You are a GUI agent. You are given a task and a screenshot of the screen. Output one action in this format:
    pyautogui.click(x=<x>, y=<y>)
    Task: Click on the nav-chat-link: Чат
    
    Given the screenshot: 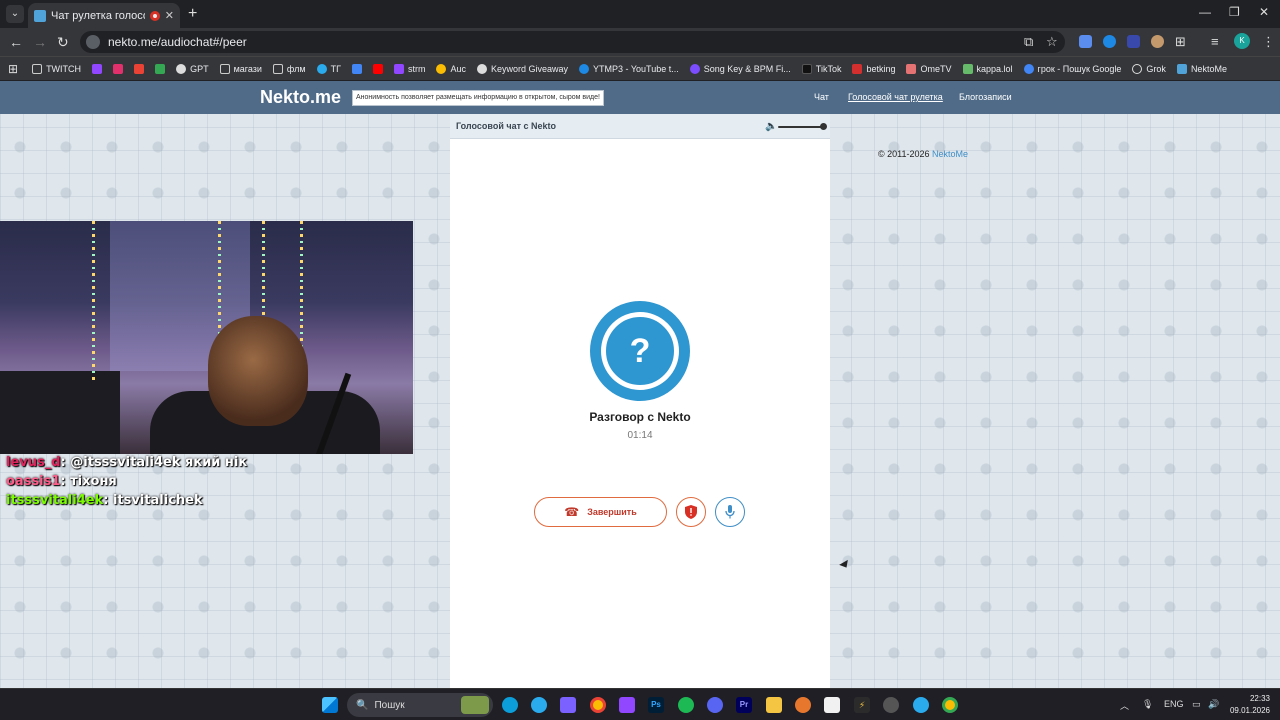 What is the action you would take?
    pyautogui.click(x=821, y=97)
    